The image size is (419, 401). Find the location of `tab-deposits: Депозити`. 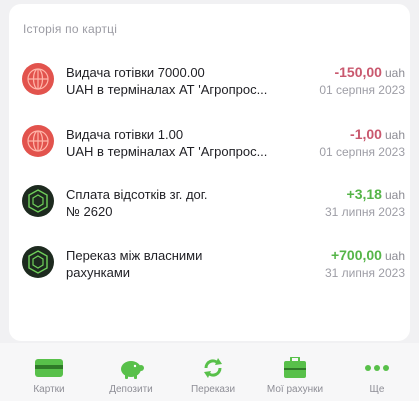

tab-deposits: Депозити is located at coordinates (131, 372).